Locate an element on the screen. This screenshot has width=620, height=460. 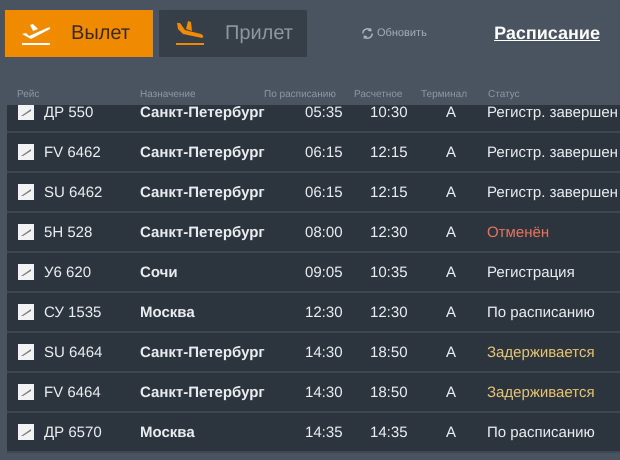
tab: Прилет is located at coordinates (233, 33).